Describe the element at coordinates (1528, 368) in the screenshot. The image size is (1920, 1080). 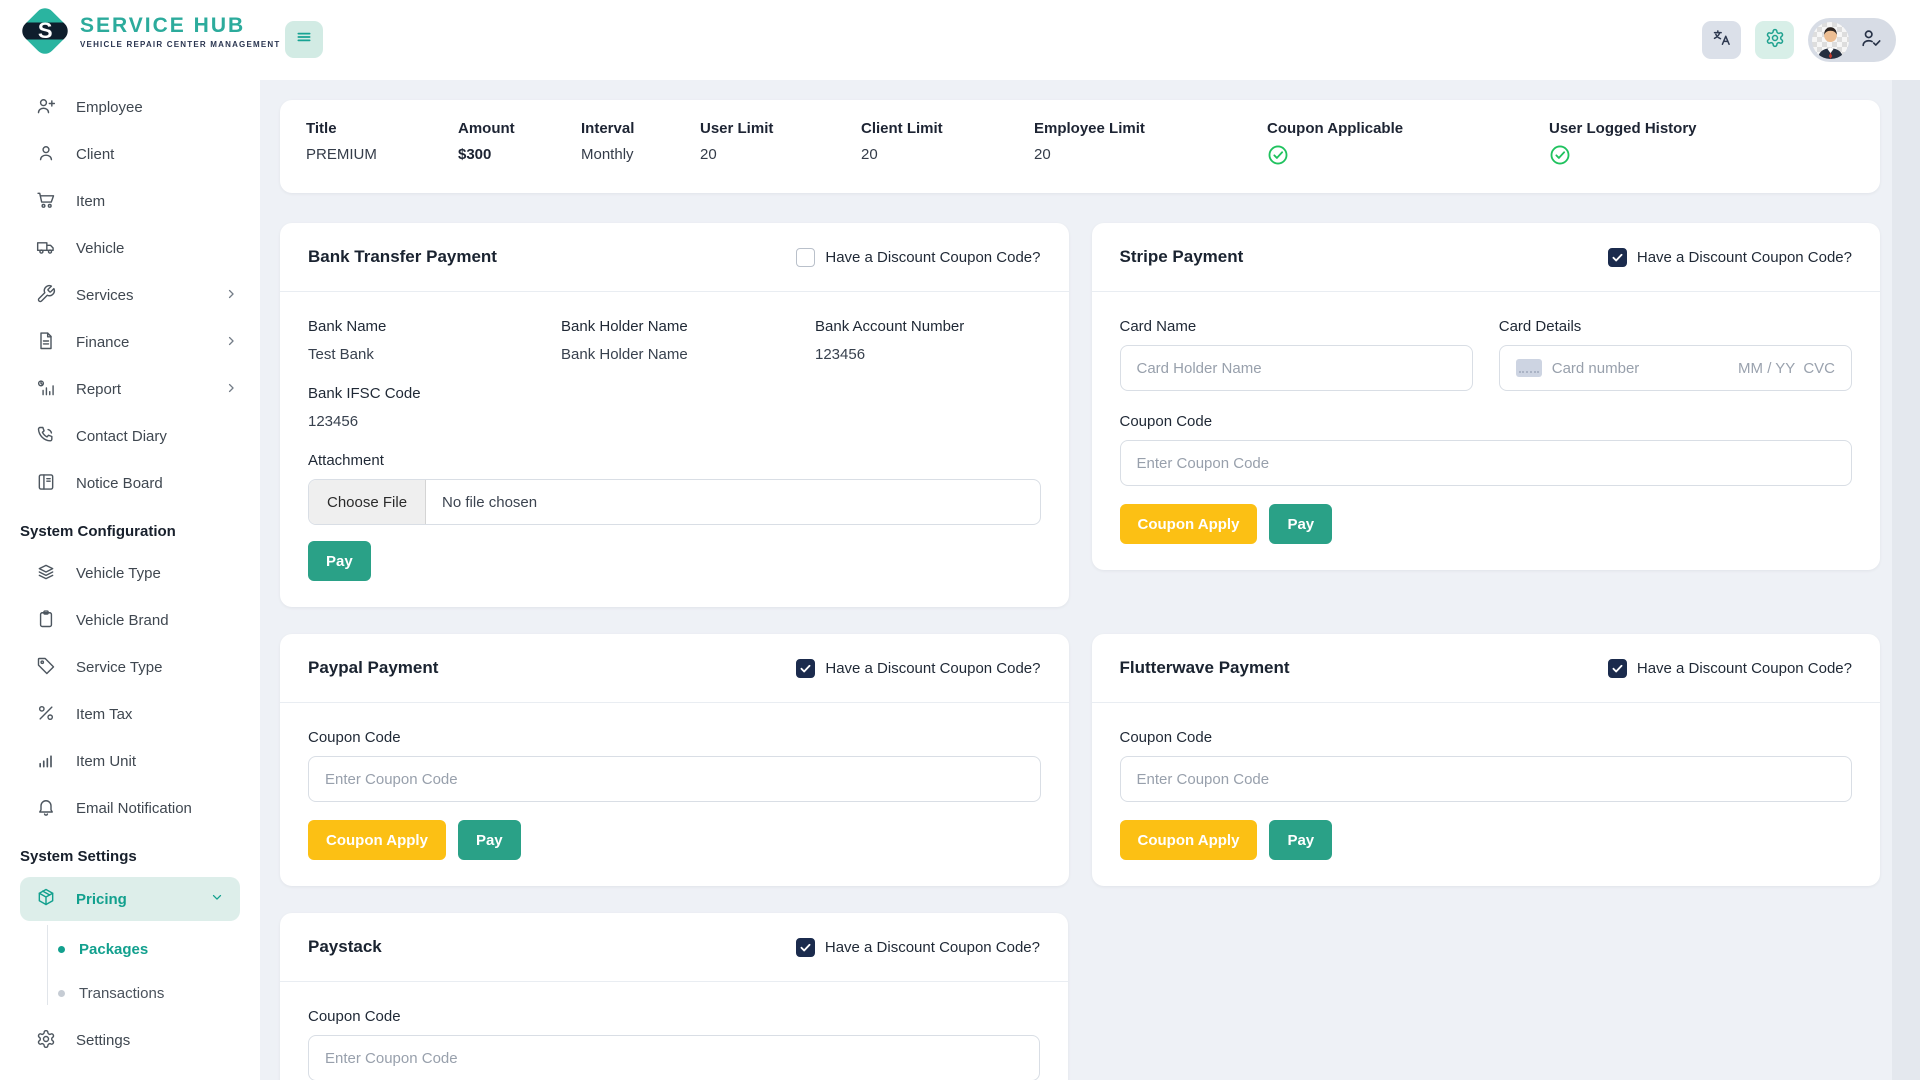
I see `credit-card-icon` at that location.